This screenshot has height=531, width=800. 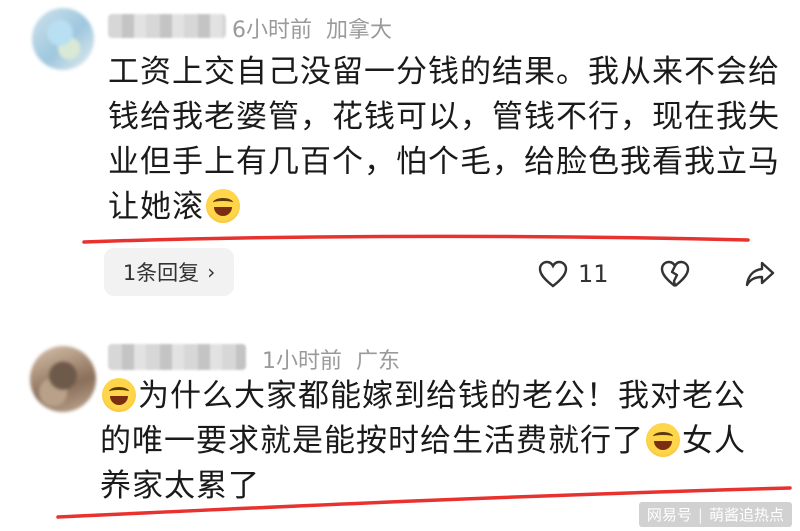 I want to click on comment-location: 加拿大, so click(x=359, y=30).